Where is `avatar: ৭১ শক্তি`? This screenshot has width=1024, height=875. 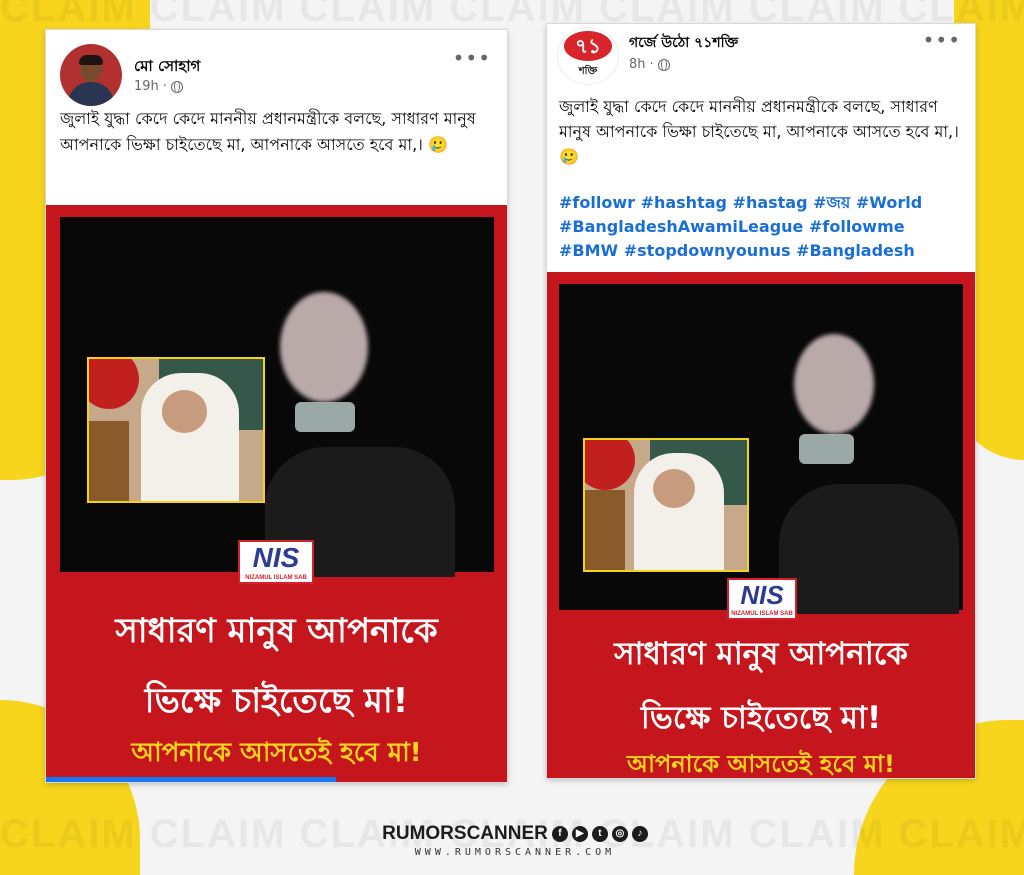 avatar: ৭১ শক্তি is located at coordinates (588, 56).